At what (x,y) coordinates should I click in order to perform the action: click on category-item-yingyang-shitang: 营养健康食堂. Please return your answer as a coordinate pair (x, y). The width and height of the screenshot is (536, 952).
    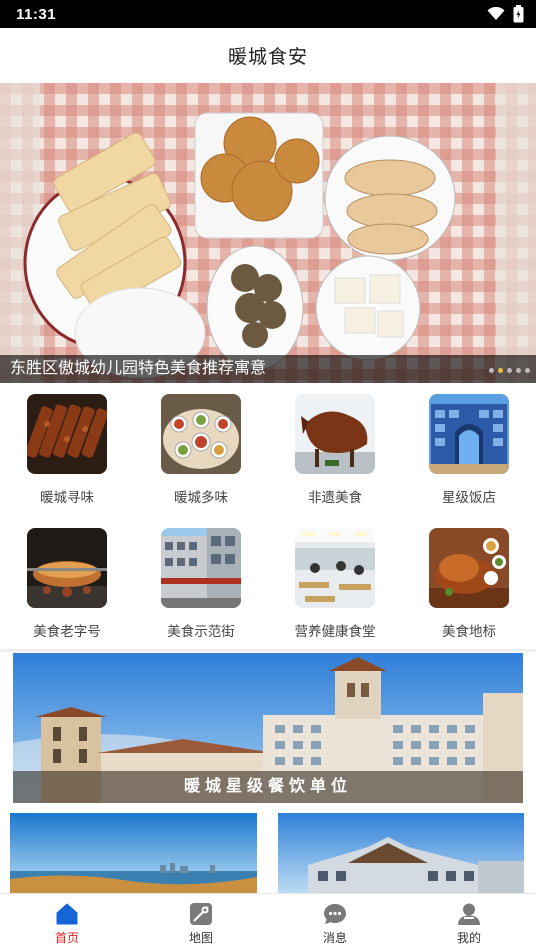
    Looking at the image, I should click on (335, 591).